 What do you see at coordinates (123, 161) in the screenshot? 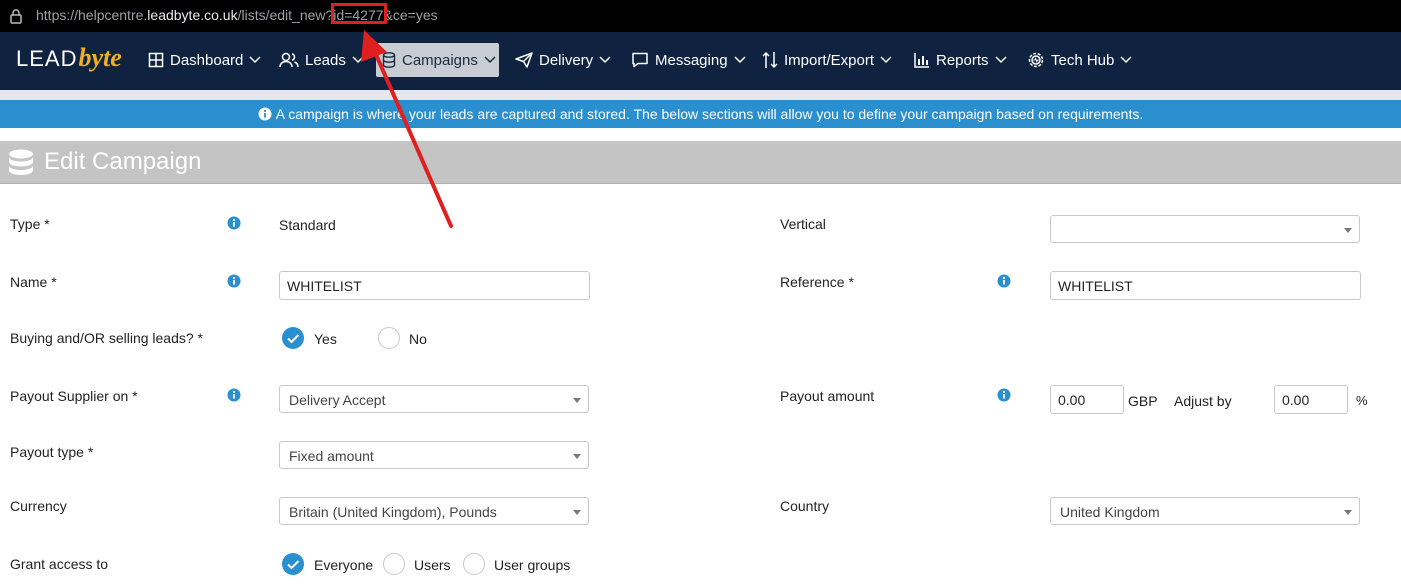
I see `page-title: Edit Campaign` at bounding box center [123, 161].